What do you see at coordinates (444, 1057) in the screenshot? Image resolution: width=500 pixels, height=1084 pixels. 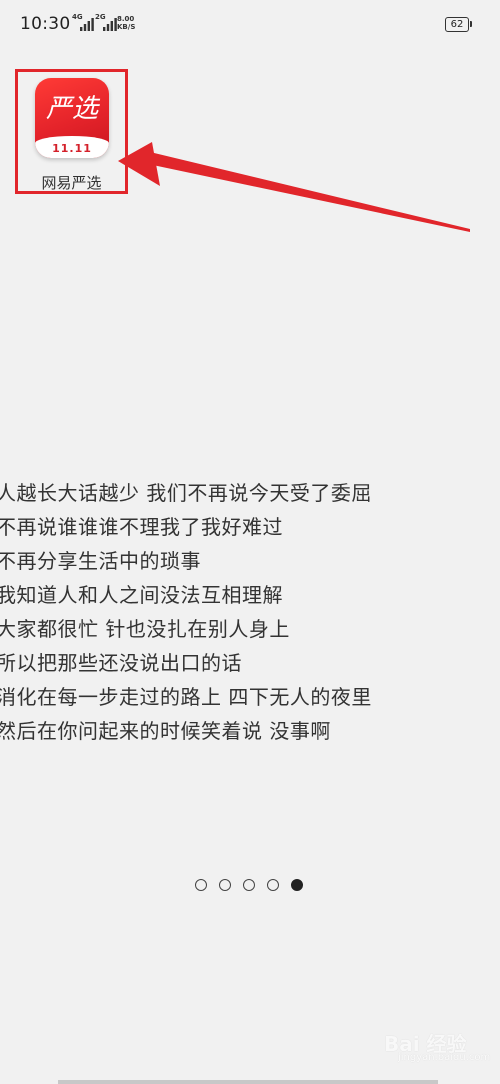 I see `baidu-jingyan-watermark-url: jingyan.baidu.com` at bounding box center [444, 1057].